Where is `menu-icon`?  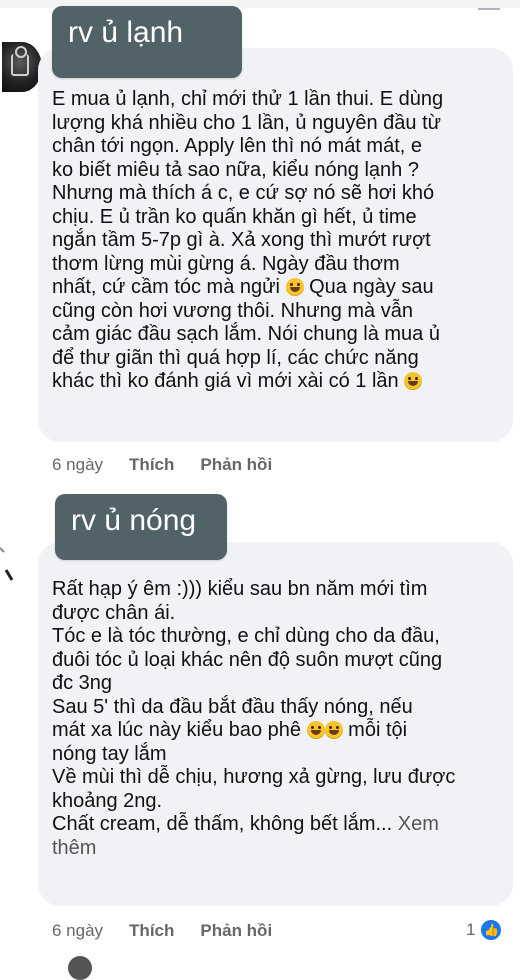 menu-icon is located at coordinates (489, 5).